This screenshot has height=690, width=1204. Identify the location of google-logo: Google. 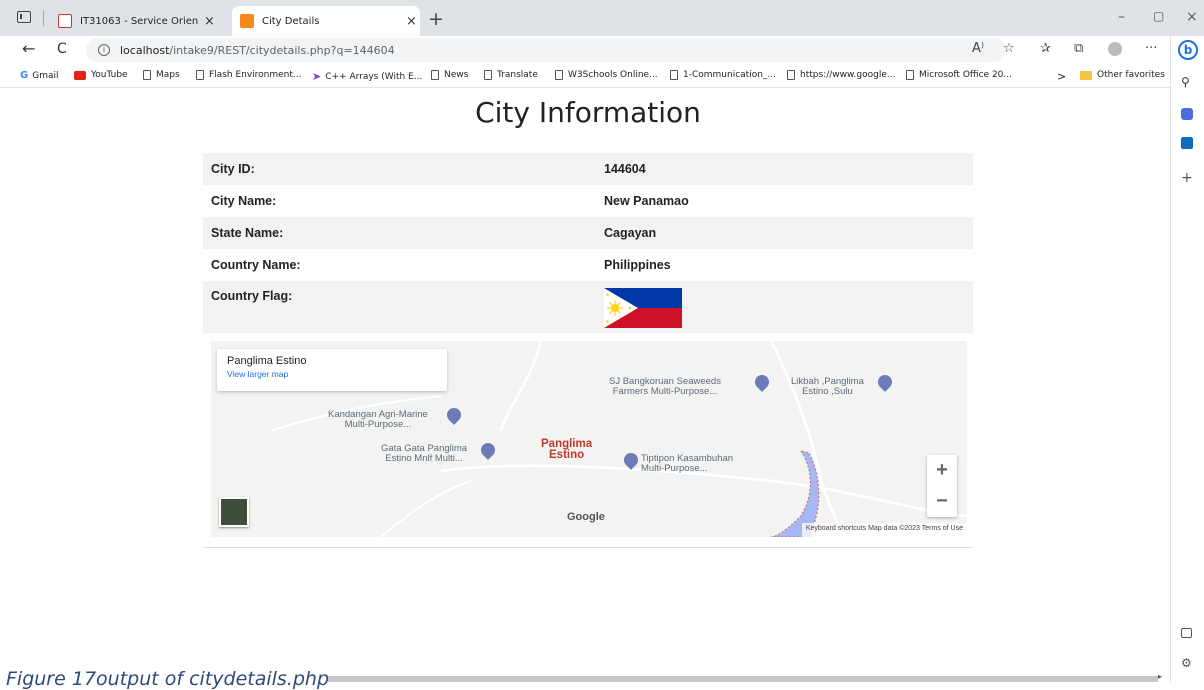
(586, 517).